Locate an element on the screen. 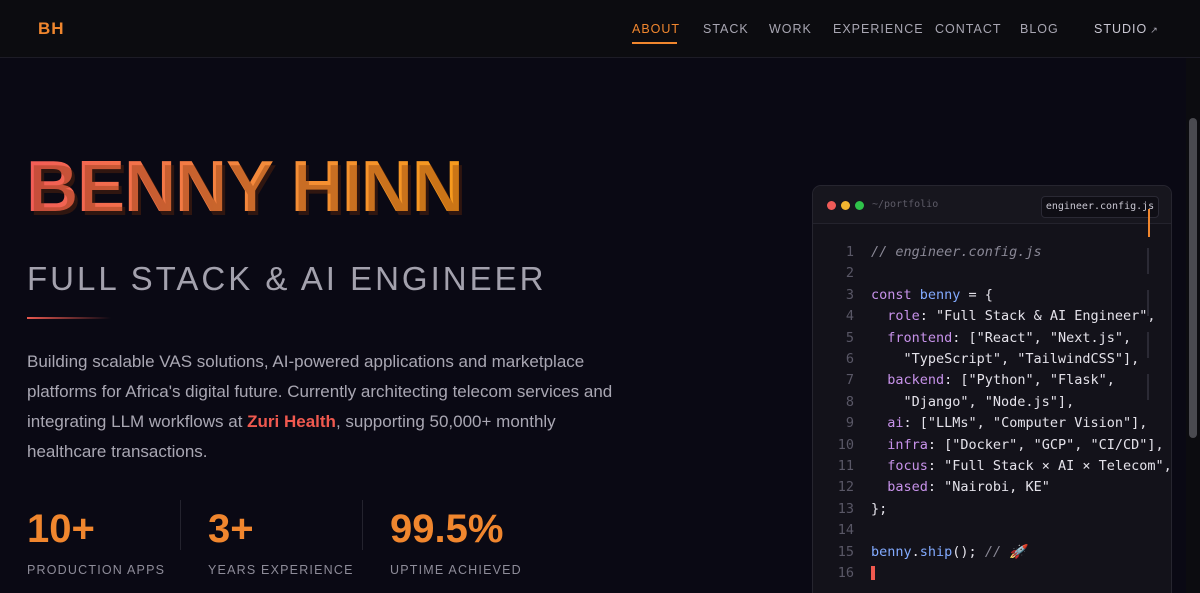 The width and height of the screenshot is (1200, 593). line-content is located at coordinates (873, 573).